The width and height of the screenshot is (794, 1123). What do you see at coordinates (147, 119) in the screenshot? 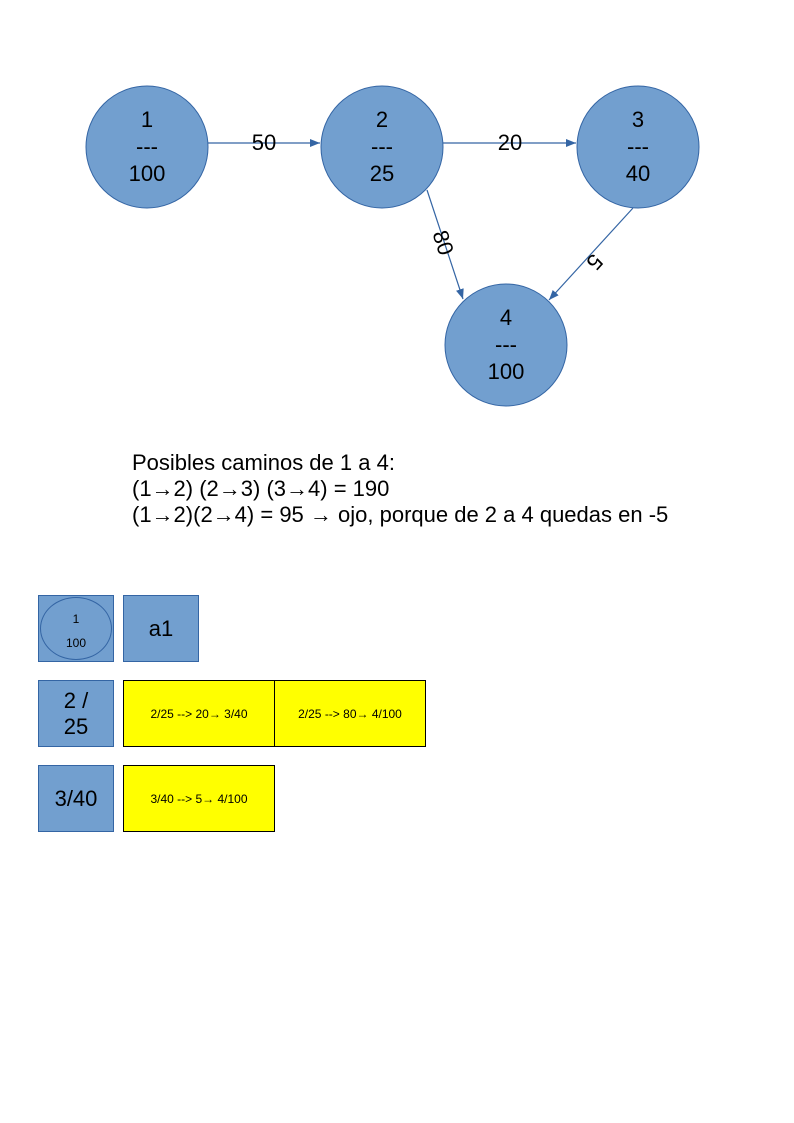
I see `node-1-id: 1` at bounding box center [147, 119].